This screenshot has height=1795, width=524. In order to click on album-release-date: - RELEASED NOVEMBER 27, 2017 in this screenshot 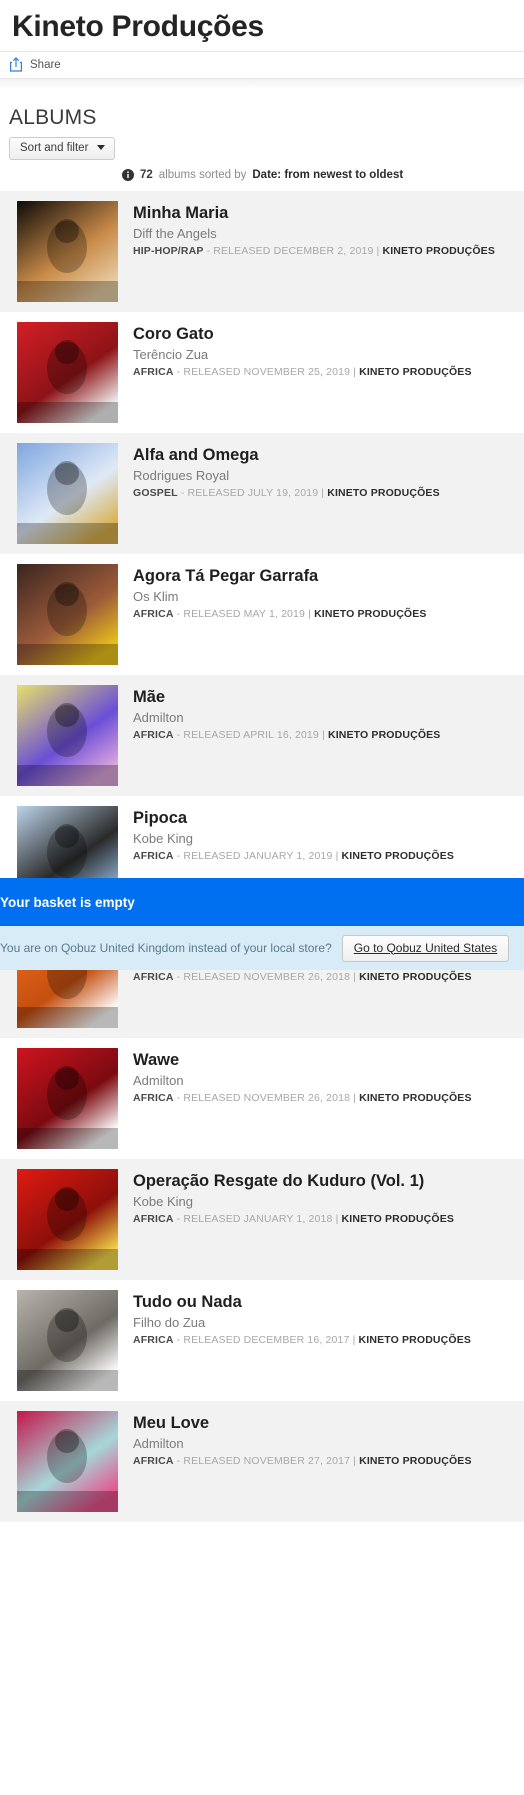, I will do `click(263, 1460)`.